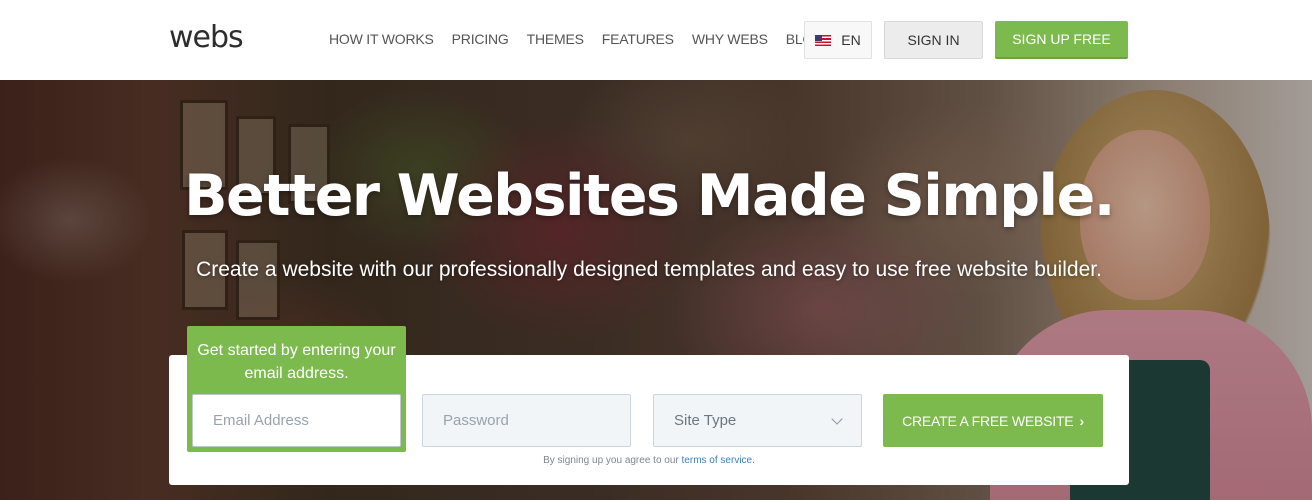 The width and height of the screenshot is (1312, 500). I want to click on nav-how-it-works: HOW IT WORKS, so click(381, 39).